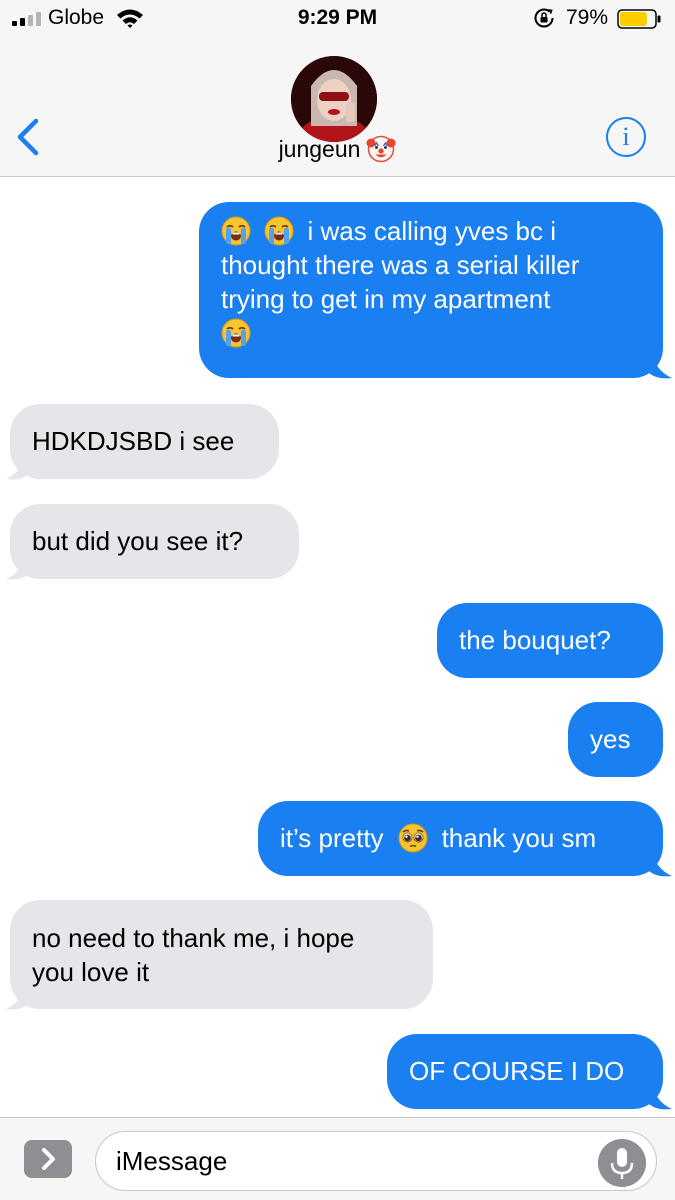 Image resolution: width=675 pixels, height=1200 pixels. I want to click on message-text: but did you see it?, so click(138, 541).